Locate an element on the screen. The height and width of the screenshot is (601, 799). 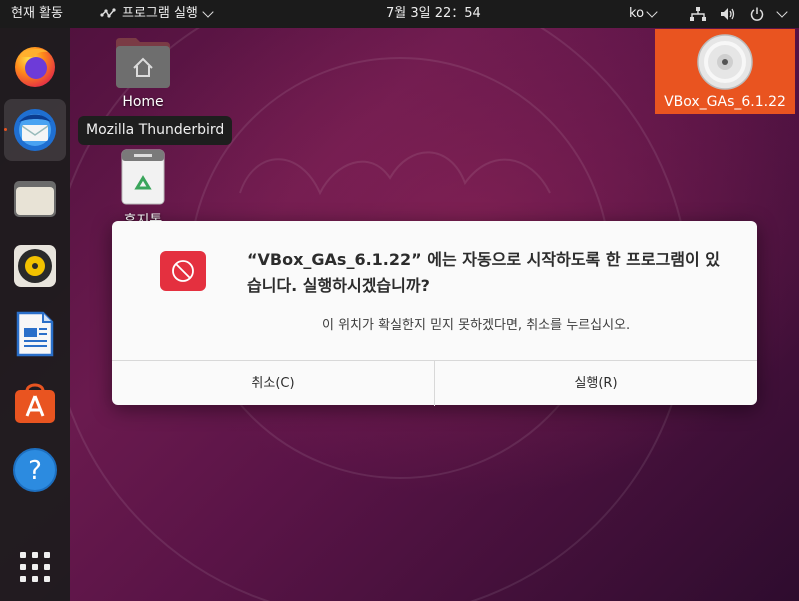
writer-icon is located at coordinates (35, 334).